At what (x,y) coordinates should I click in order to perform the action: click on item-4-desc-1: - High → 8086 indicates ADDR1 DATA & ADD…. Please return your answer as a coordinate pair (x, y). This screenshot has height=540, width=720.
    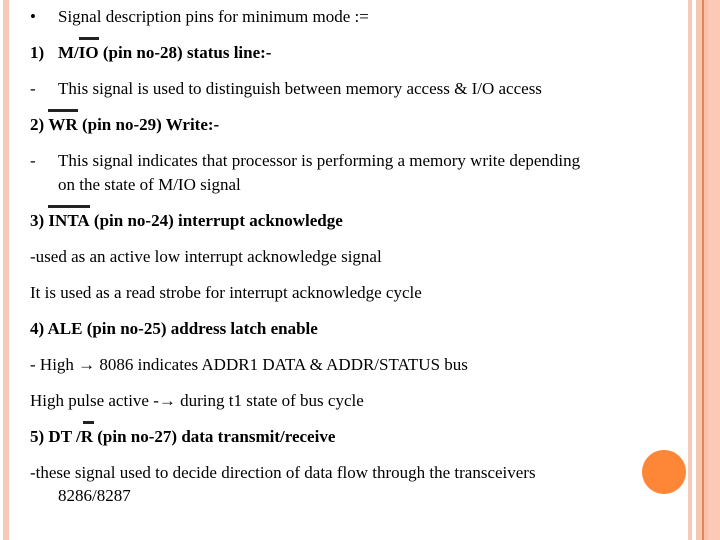
    Looking at the image, I should click on (249, 365).